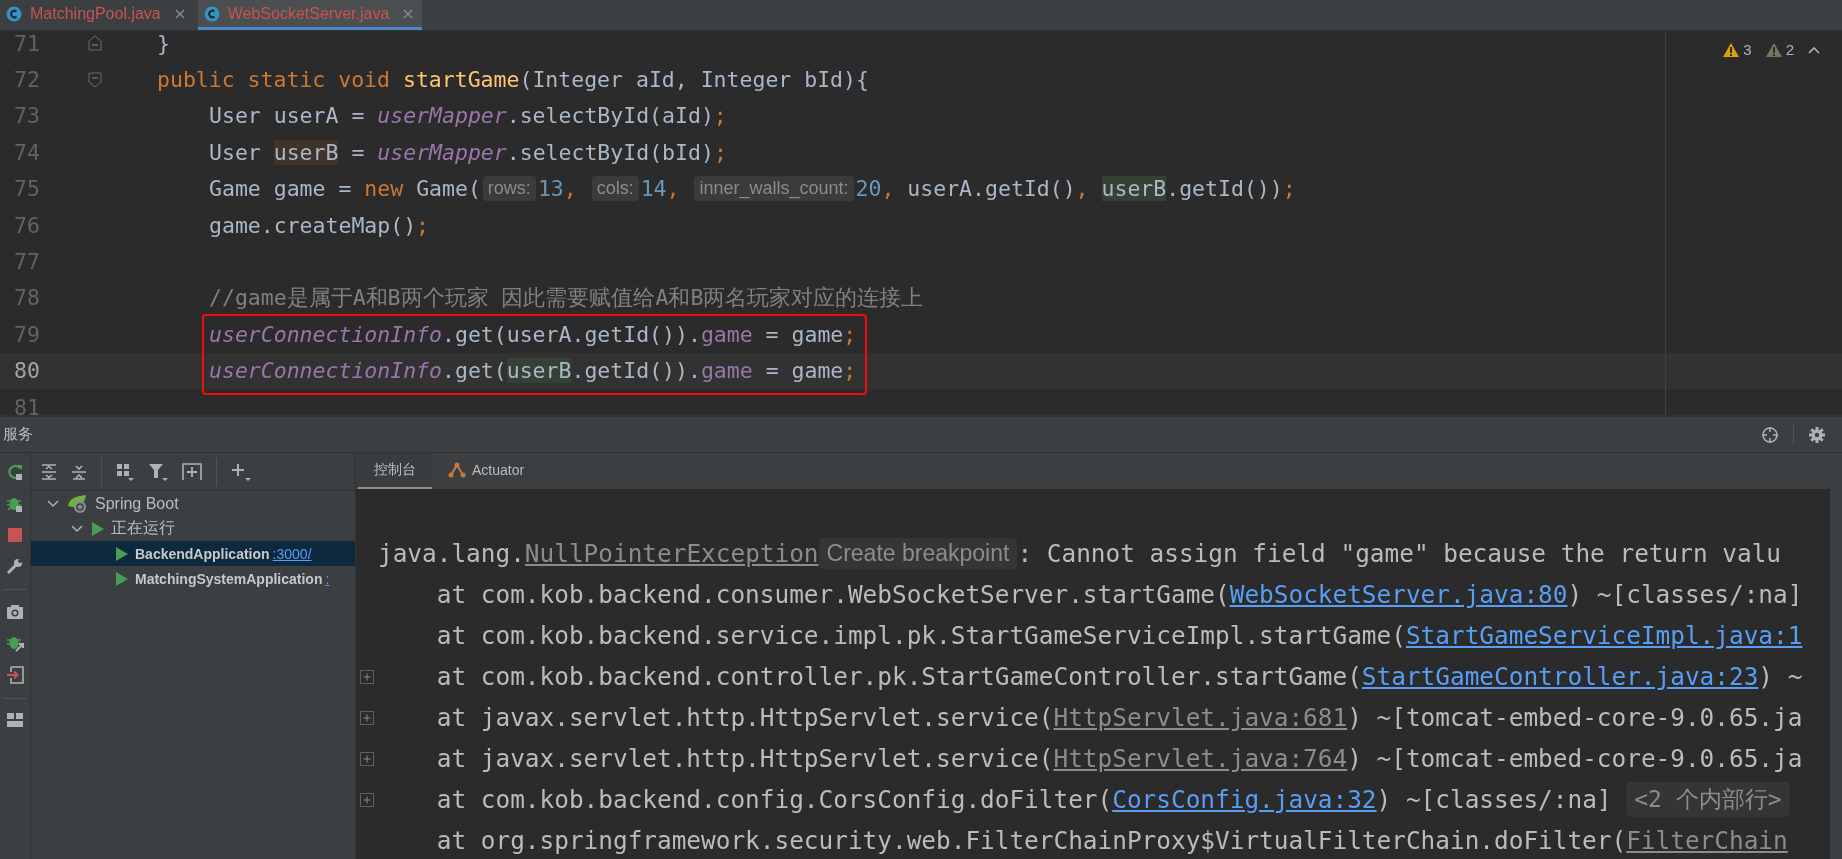 This screenshot has height=859, width=1842. I want to click on tree-item: 正在运行, so click(193, 528).